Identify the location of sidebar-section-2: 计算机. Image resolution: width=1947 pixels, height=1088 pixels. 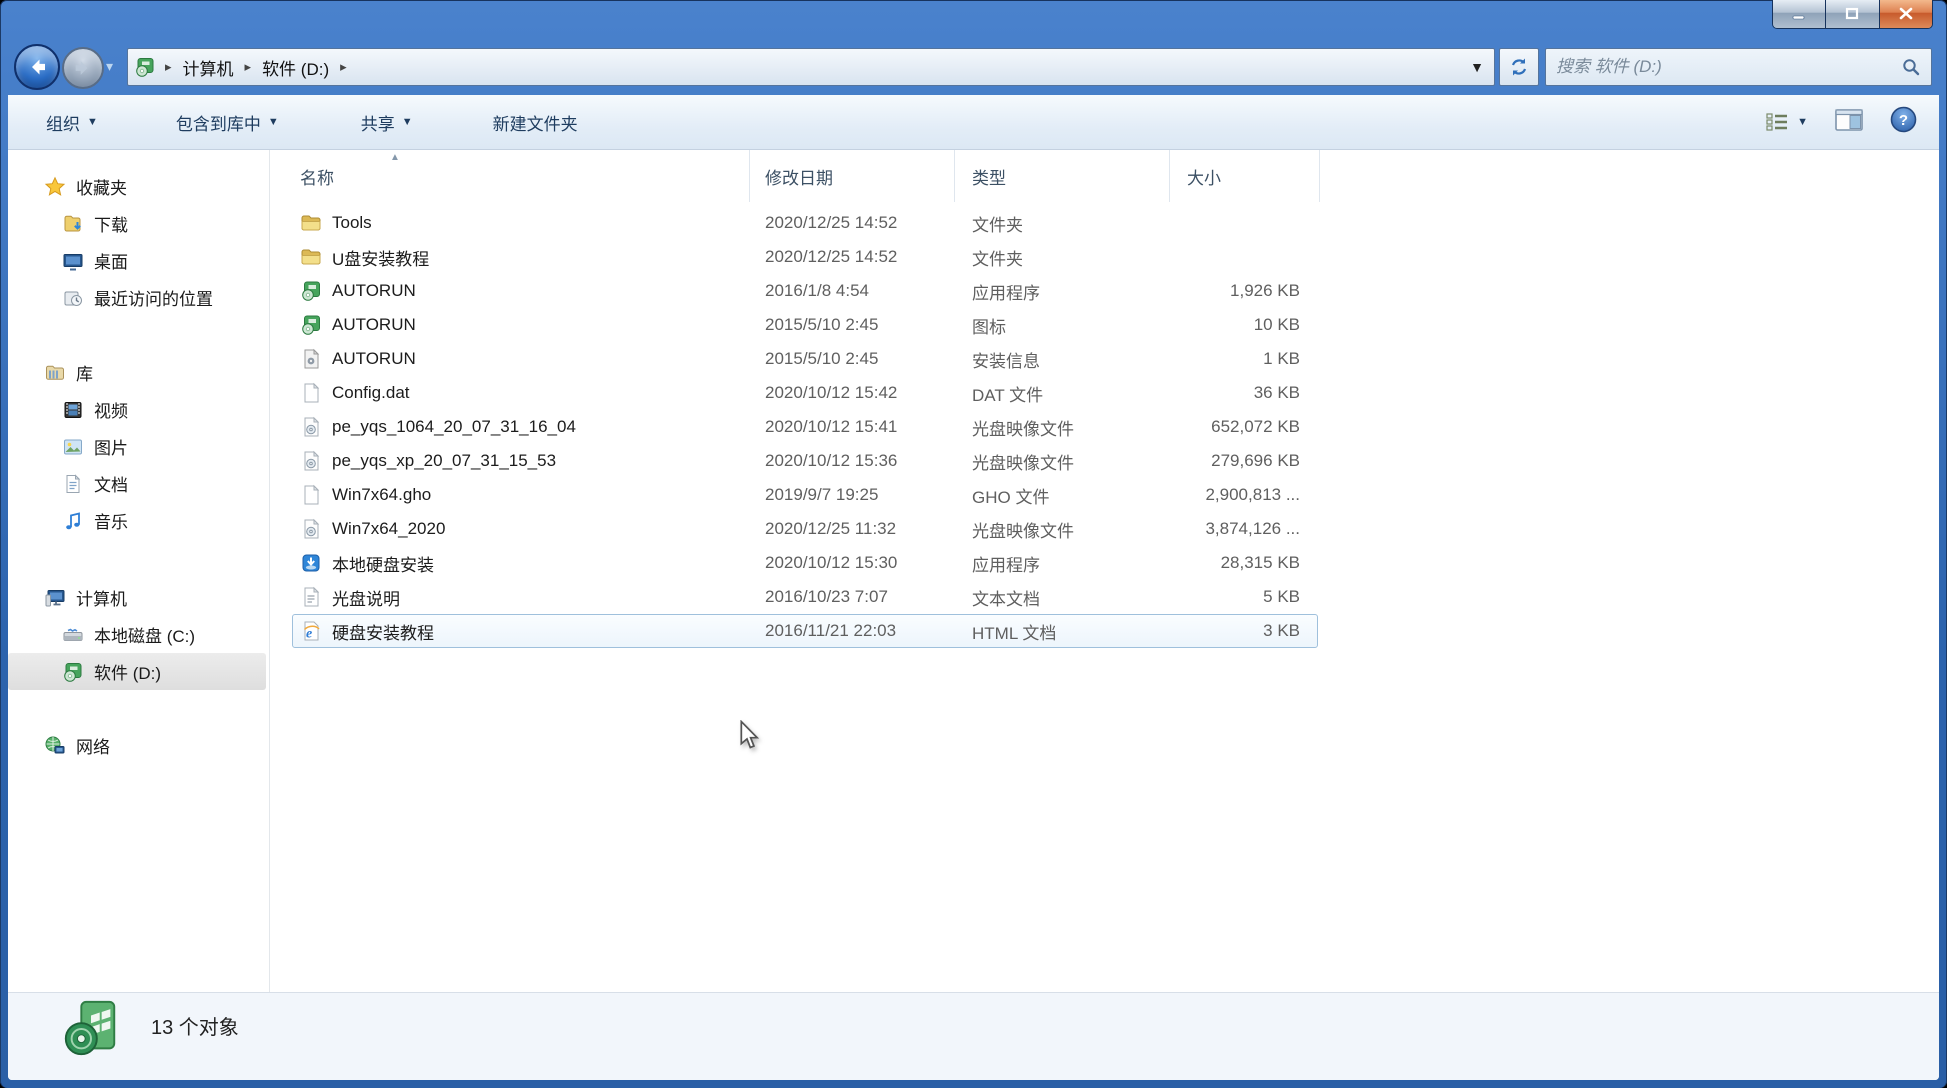
(139, 597).